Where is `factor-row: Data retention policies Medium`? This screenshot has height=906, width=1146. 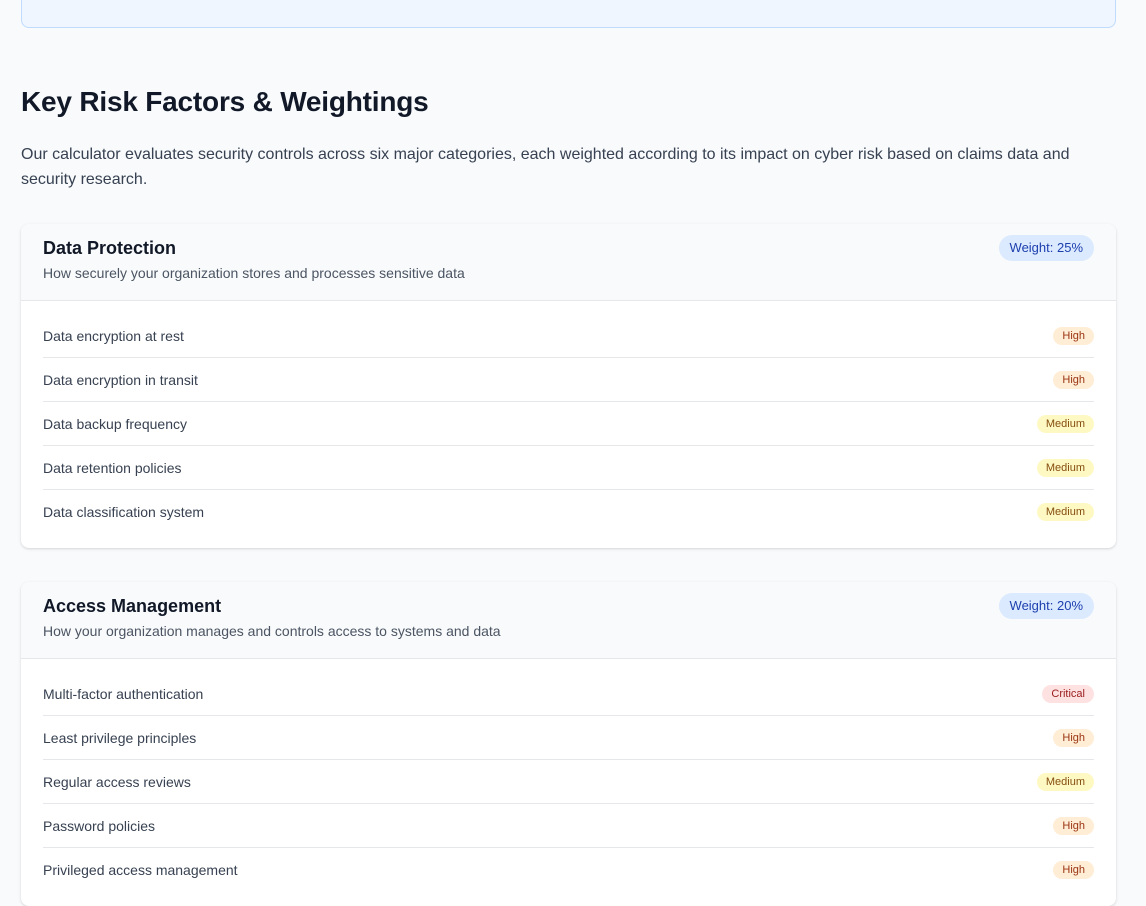 factor-row: Data retention policies Medium is located at coordinates (568, 468).